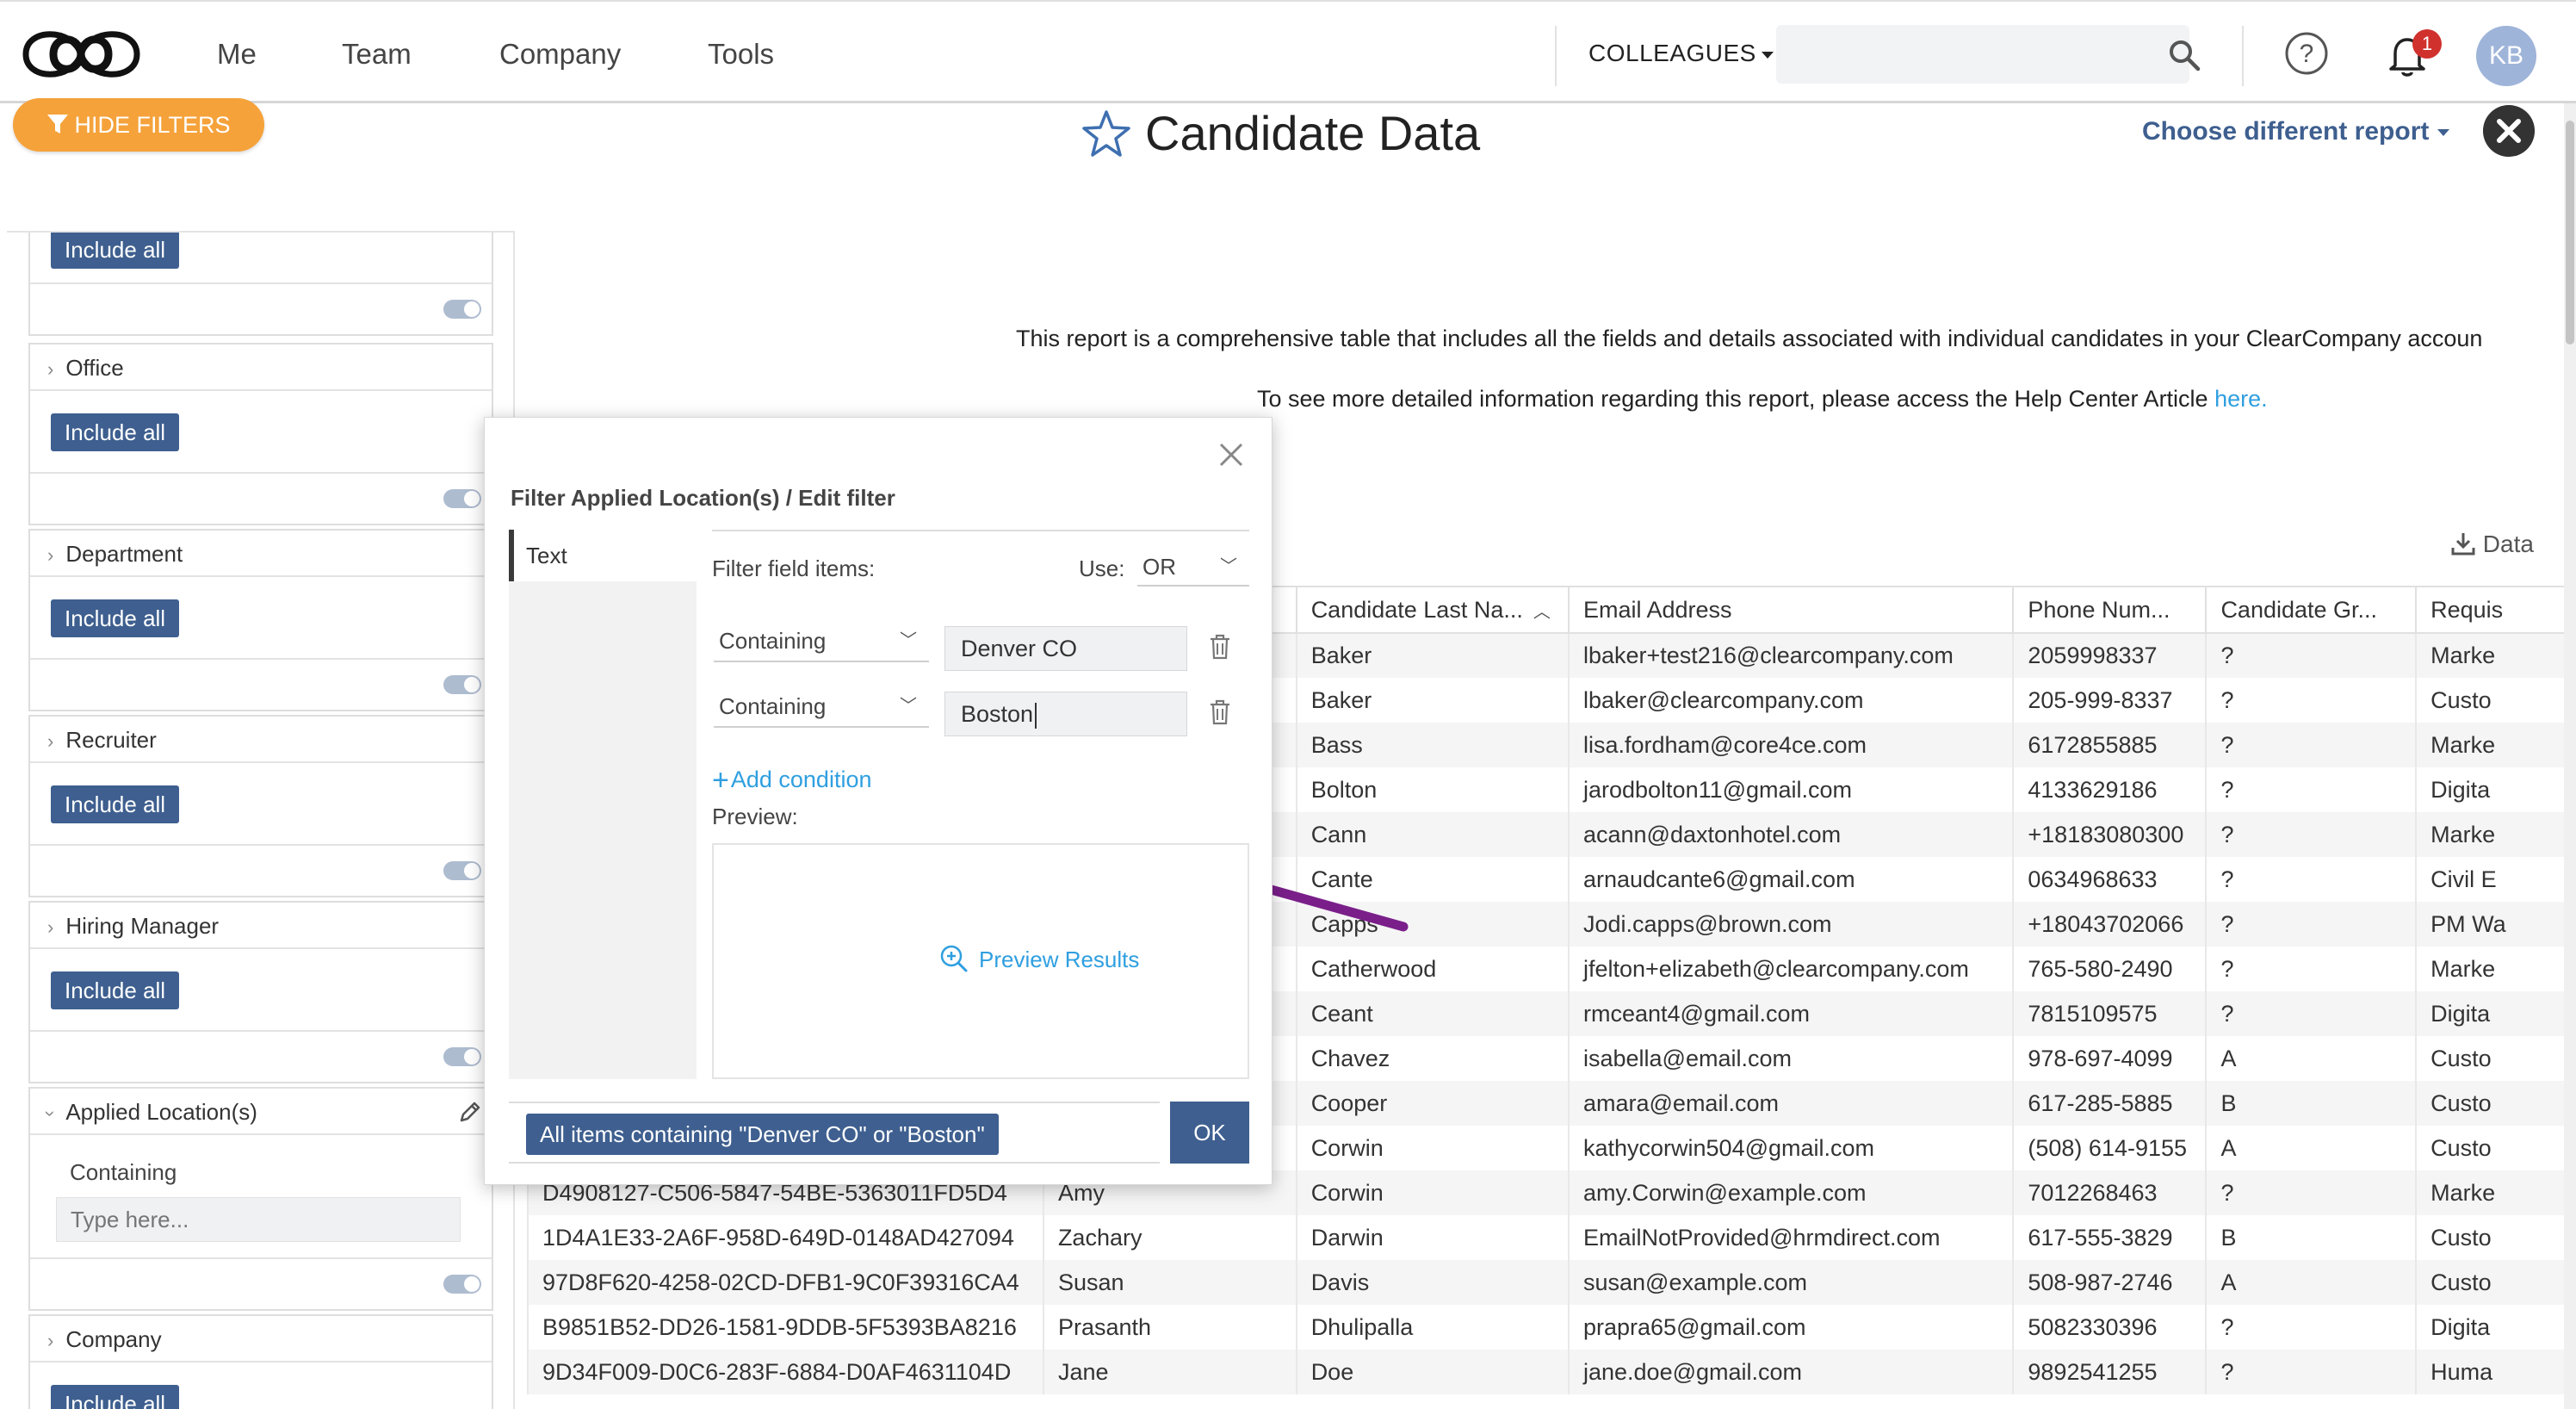 The width and height of the screenshot is (2576, 1409). What do you see at coordinates (2570, 232) in the screenshot?
I see `scrollbar-thumb` at bounding box center [2570, 232].